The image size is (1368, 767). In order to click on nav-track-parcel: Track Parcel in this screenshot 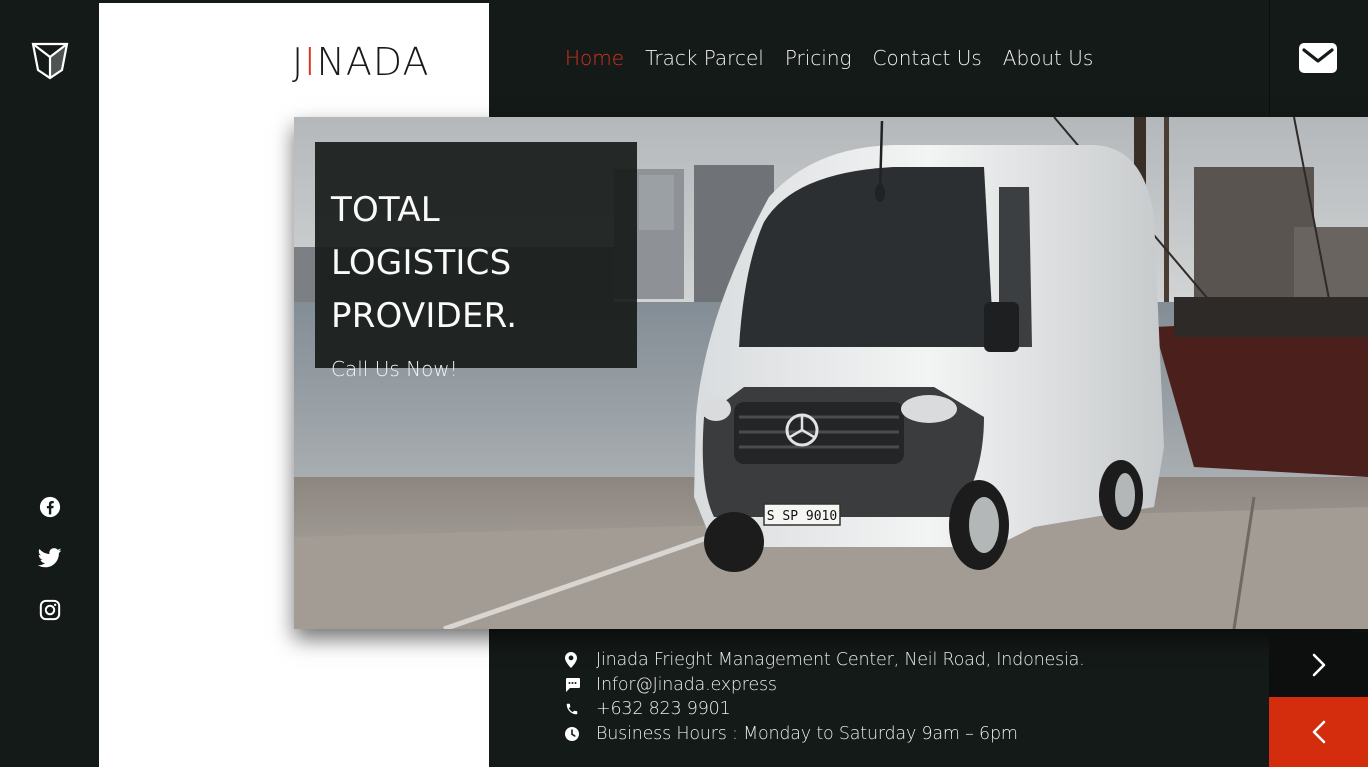, I will do `click(704, 58)`.